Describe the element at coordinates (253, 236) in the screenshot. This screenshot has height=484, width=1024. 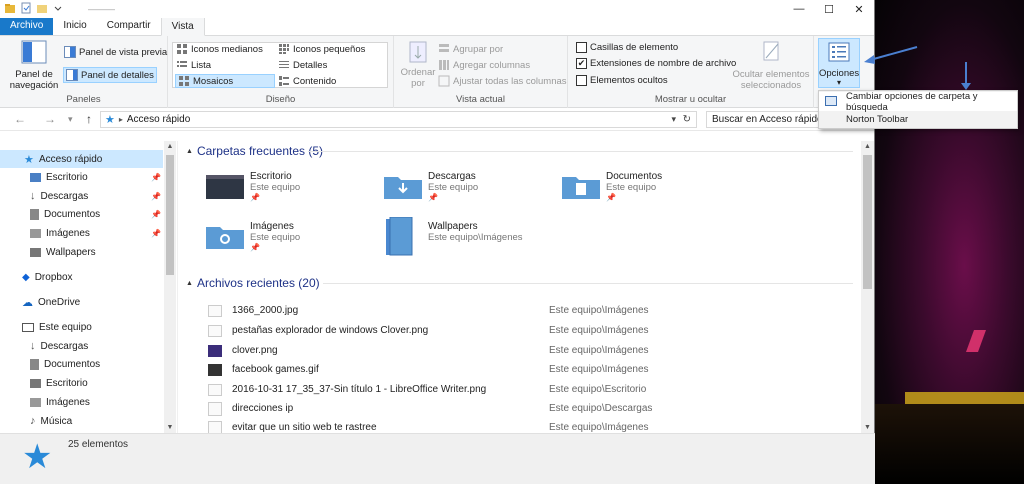
I see `folder-tile: Imágenes Este equipo 📌` at that location.